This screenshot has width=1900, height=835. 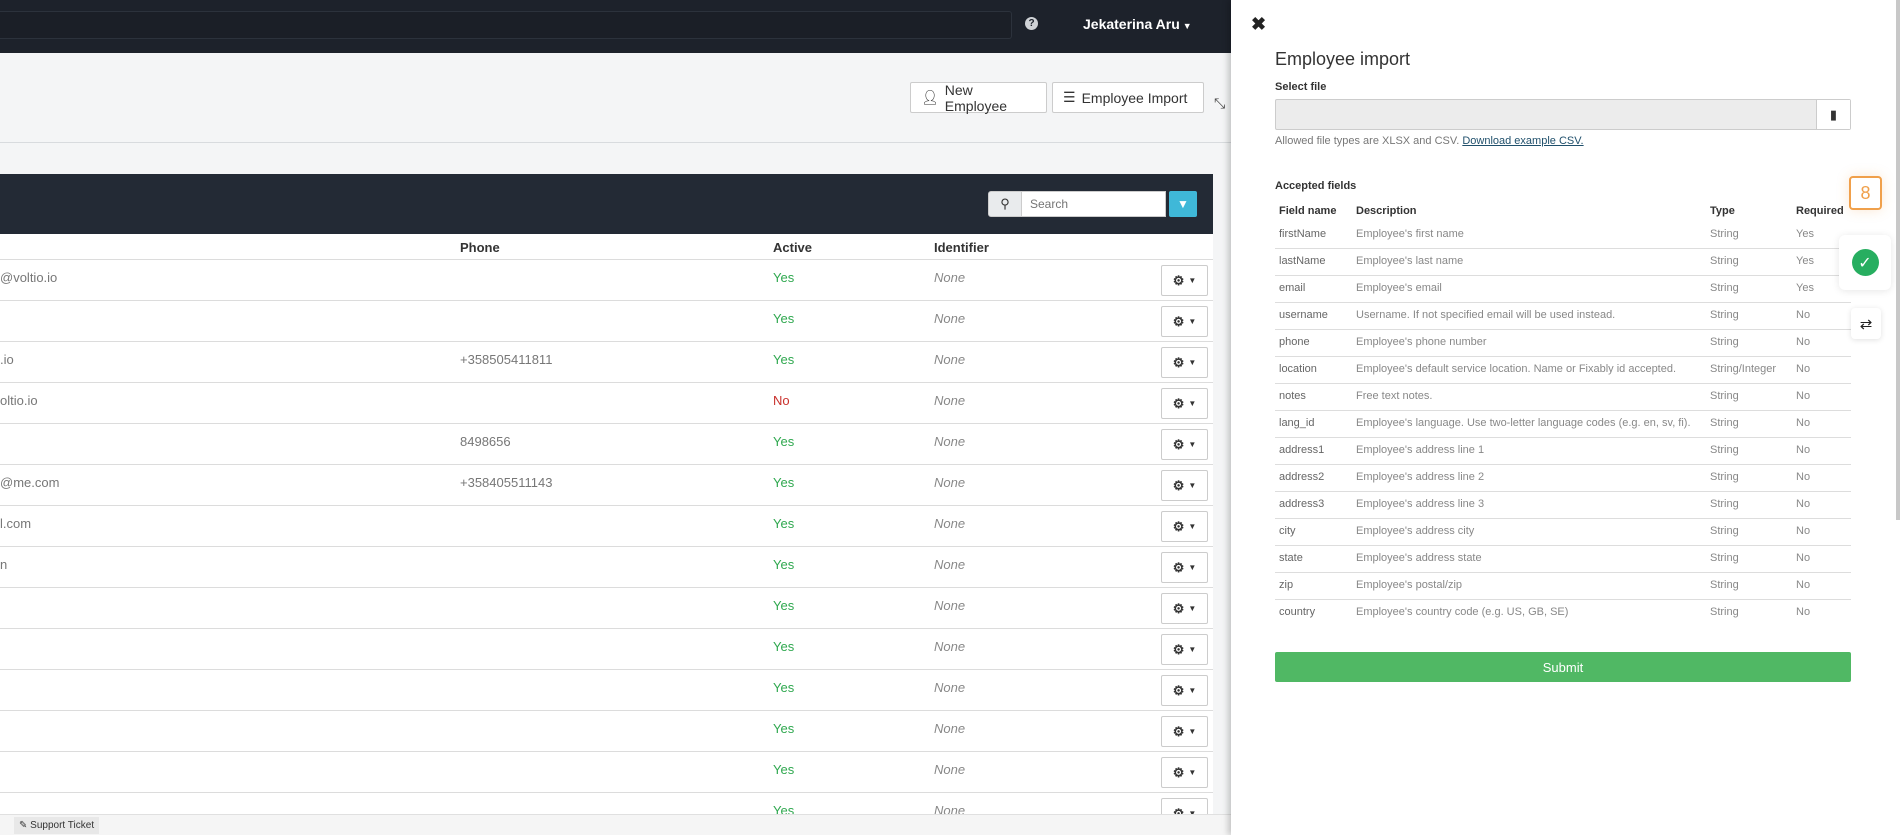 What do you see at coordinates (1094, 204) in the screenshot?
I see `search-input` at bounding box center [1094, 204].